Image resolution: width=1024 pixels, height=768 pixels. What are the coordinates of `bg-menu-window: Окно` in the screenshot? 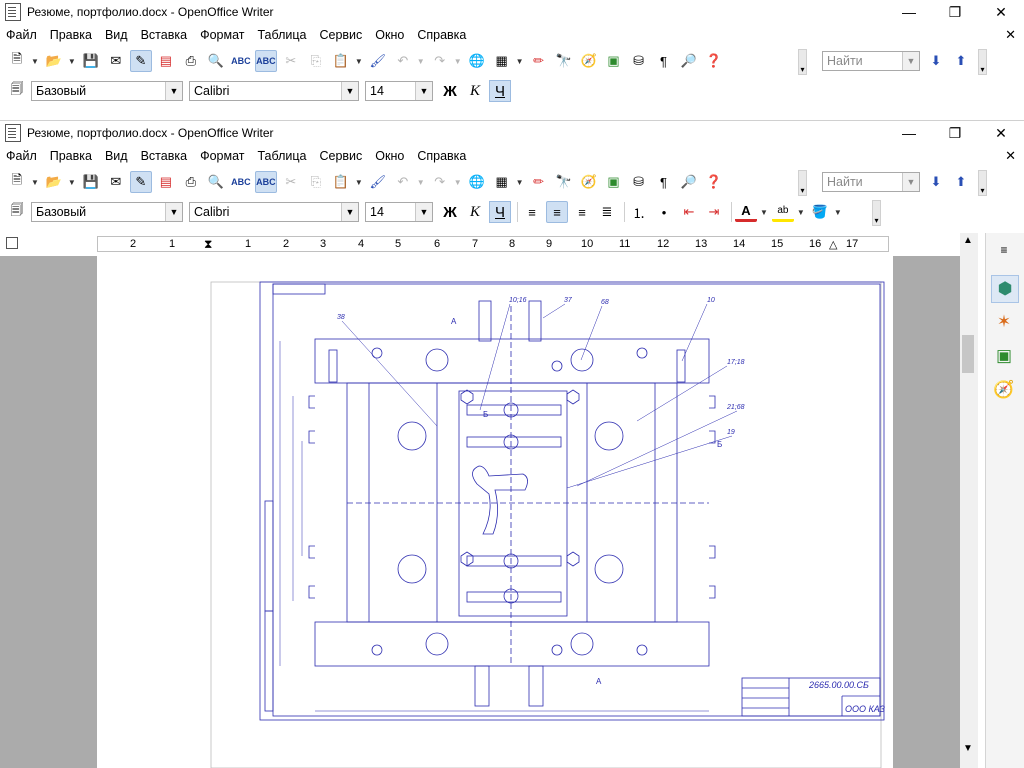 It's located at (390, 35).